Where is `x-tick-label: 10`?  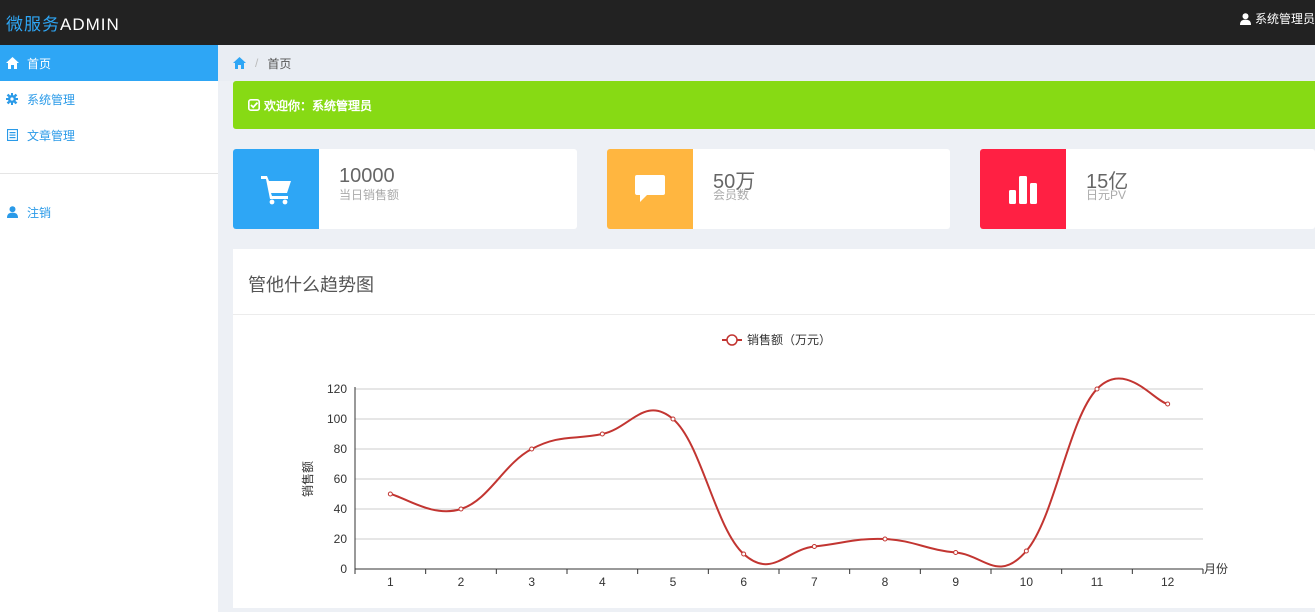 x-tick-label: 10 is located at coordinates (1027, 582).